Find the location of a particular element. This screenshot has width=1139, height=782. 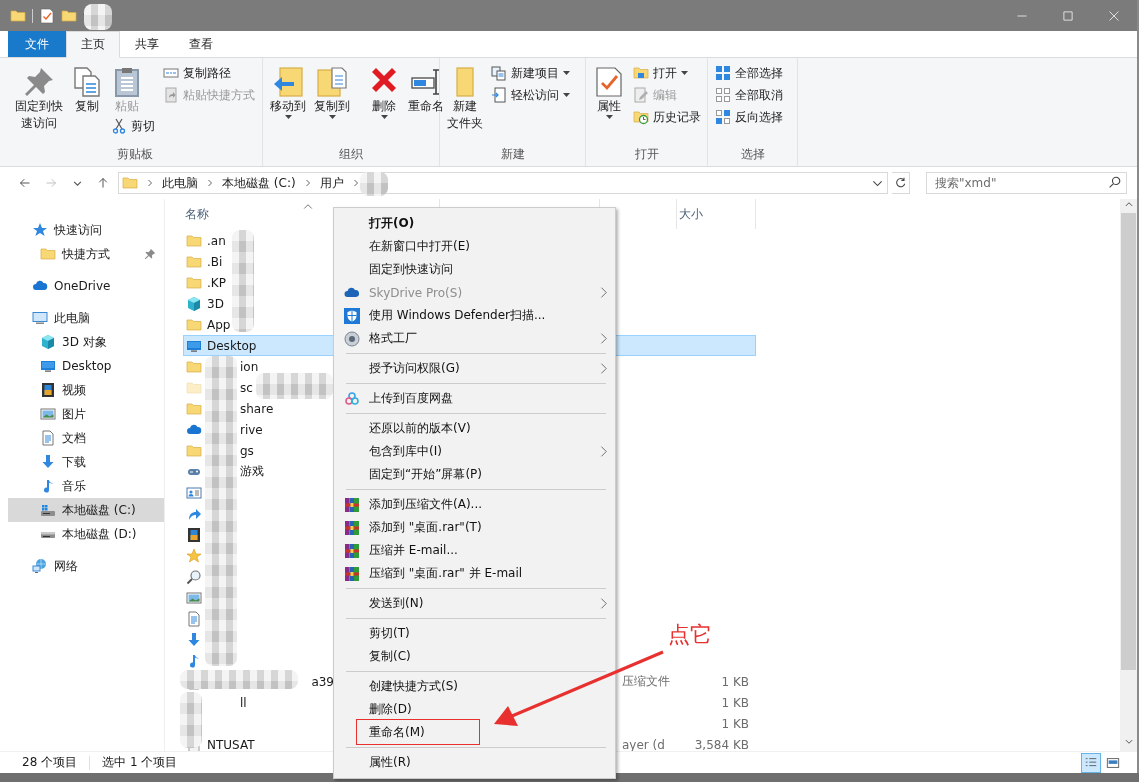

sidebar-item: 文档 is located at coordinates (86, 438).